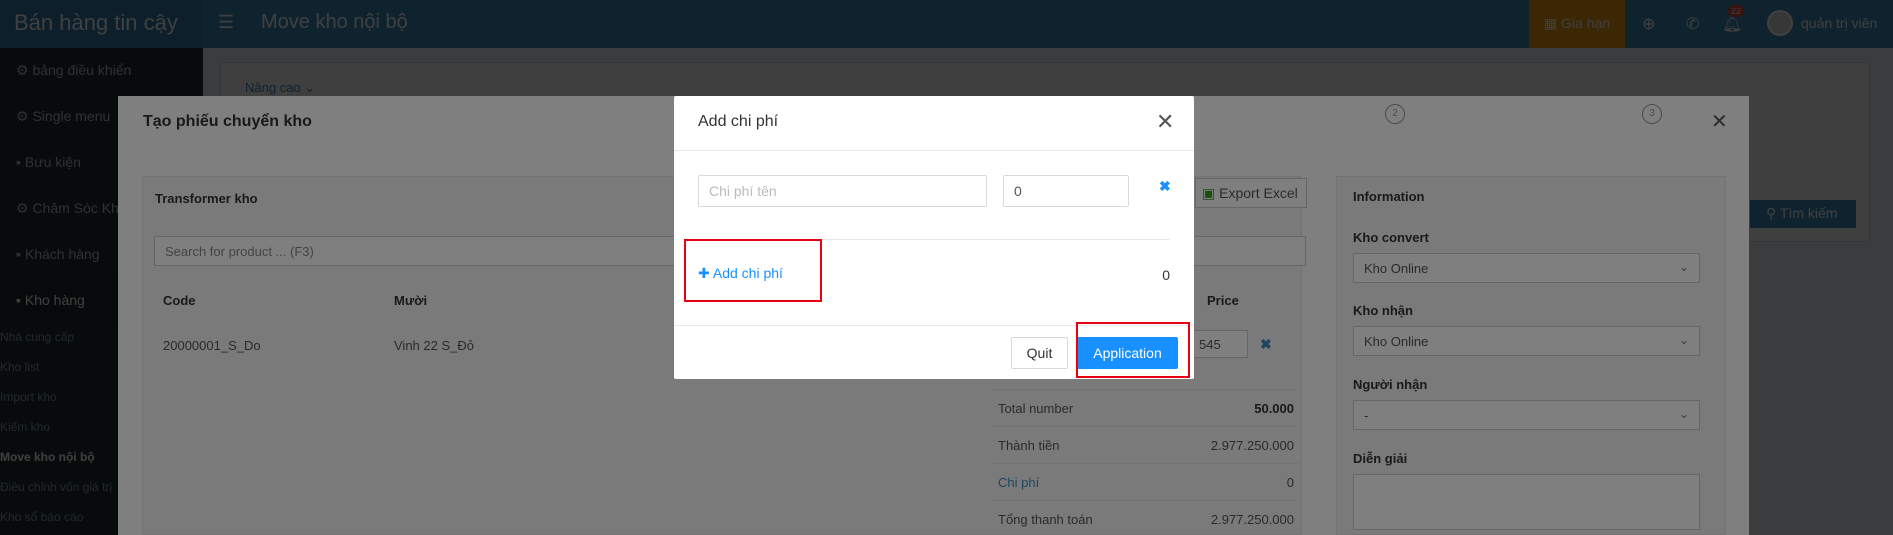 This screenshot has width=1893, height=535. What do you see at coordinates (934, 123) in the screenshot?
I see `modal-header: Add chi phí ✕` at bounding box center [934, 123].